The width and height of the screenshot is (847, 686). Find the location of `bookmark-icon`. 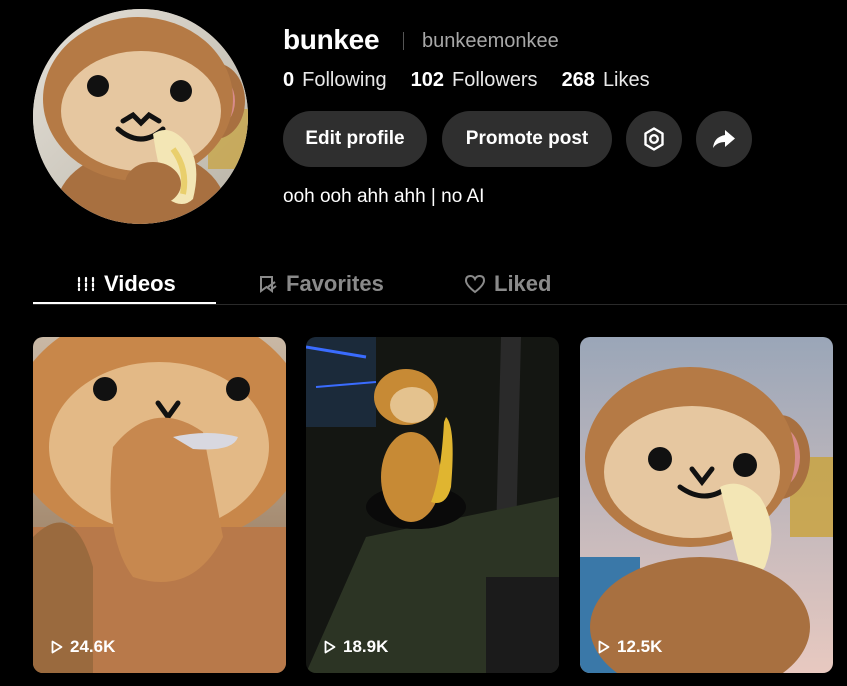

bookmark-icon is located at coordinates (268, 284).